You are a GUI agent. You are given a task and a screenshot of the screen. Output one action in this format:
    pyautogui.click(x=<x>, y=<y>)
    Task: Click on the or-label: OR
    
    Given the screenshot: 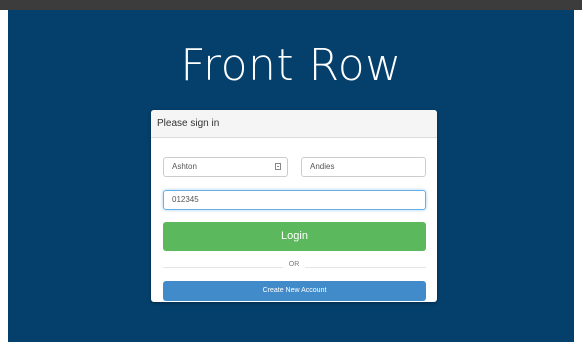 What is the action you would take?
    pyautogui.click(x=294, y=264)
    